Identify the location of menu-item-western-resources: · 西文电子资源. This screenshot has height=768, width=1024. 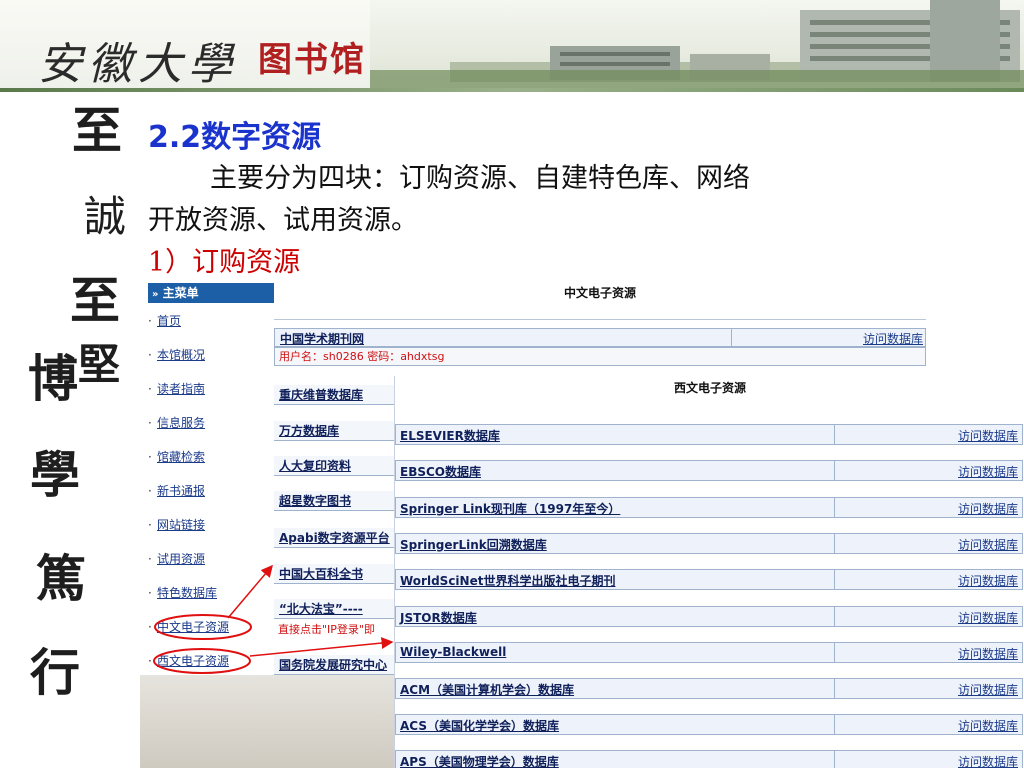
(210, 661).